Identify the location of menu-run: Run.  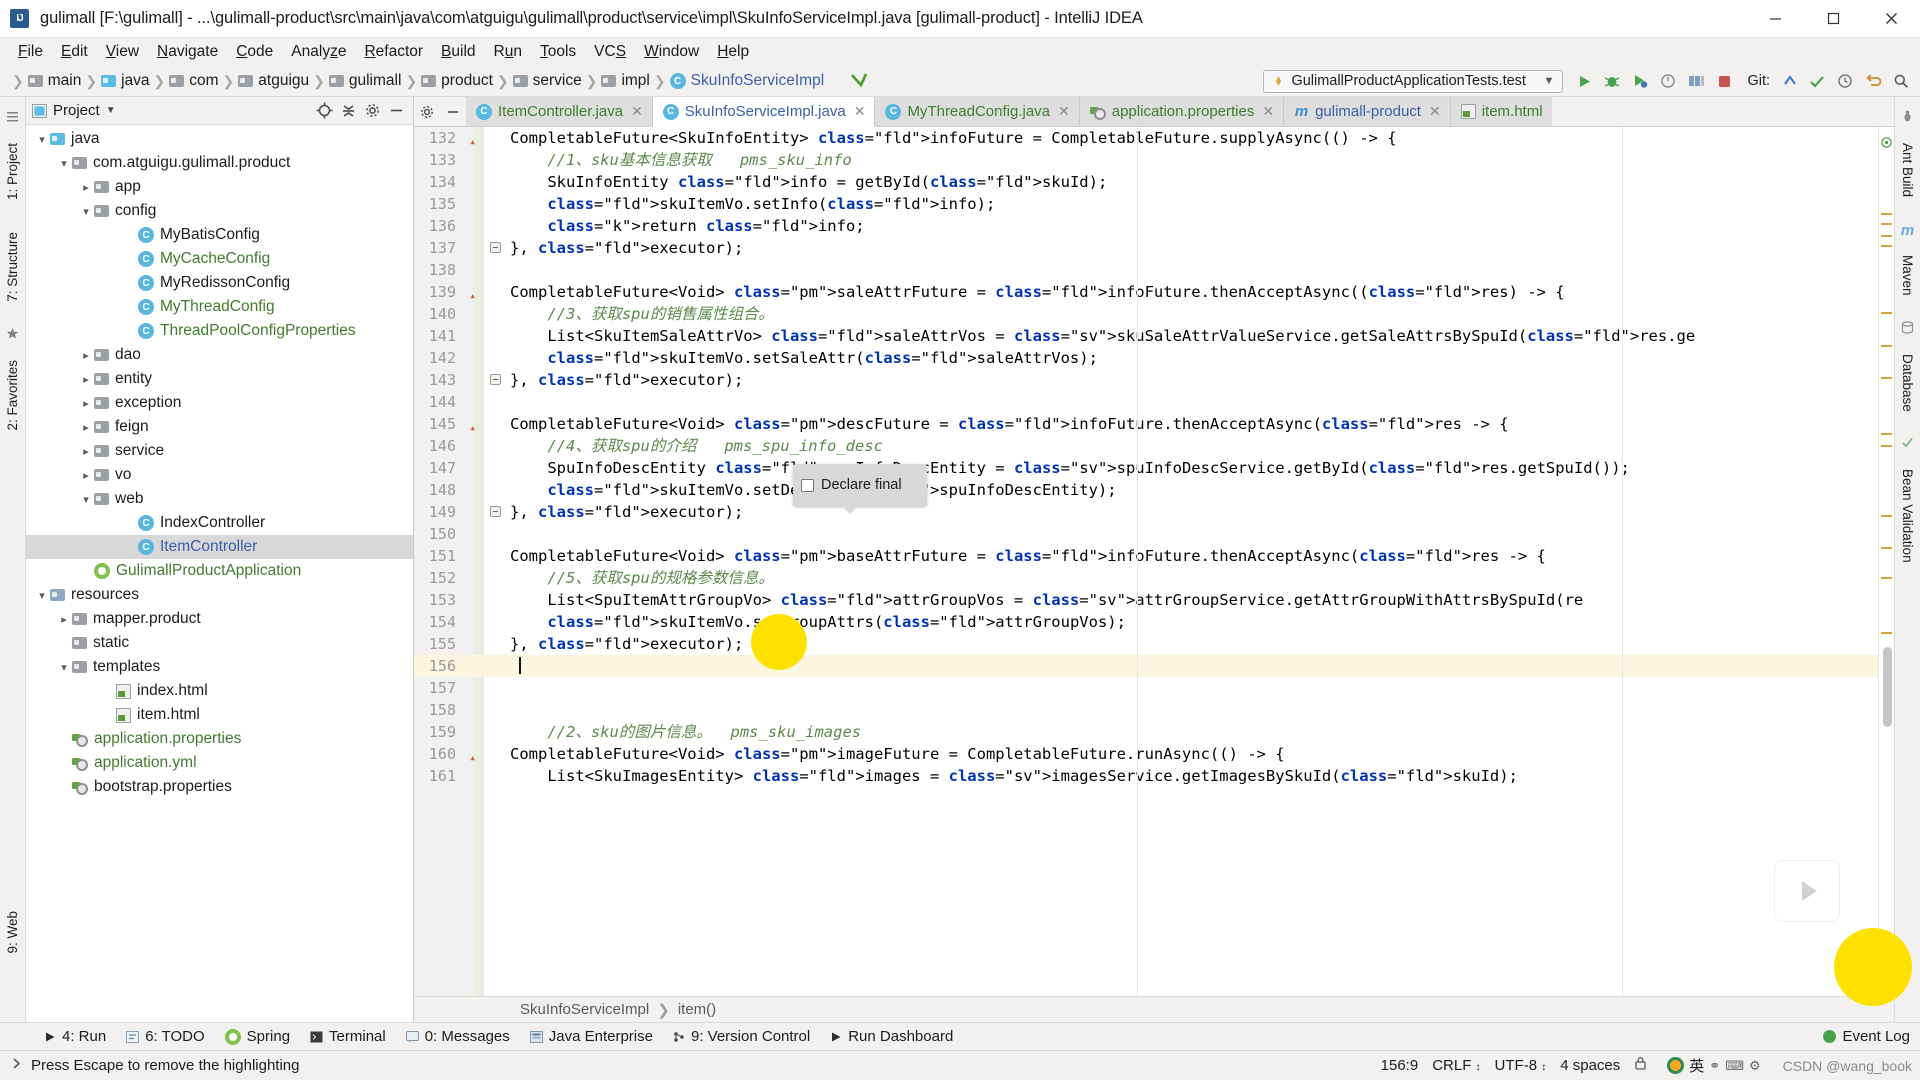
(508, 52).